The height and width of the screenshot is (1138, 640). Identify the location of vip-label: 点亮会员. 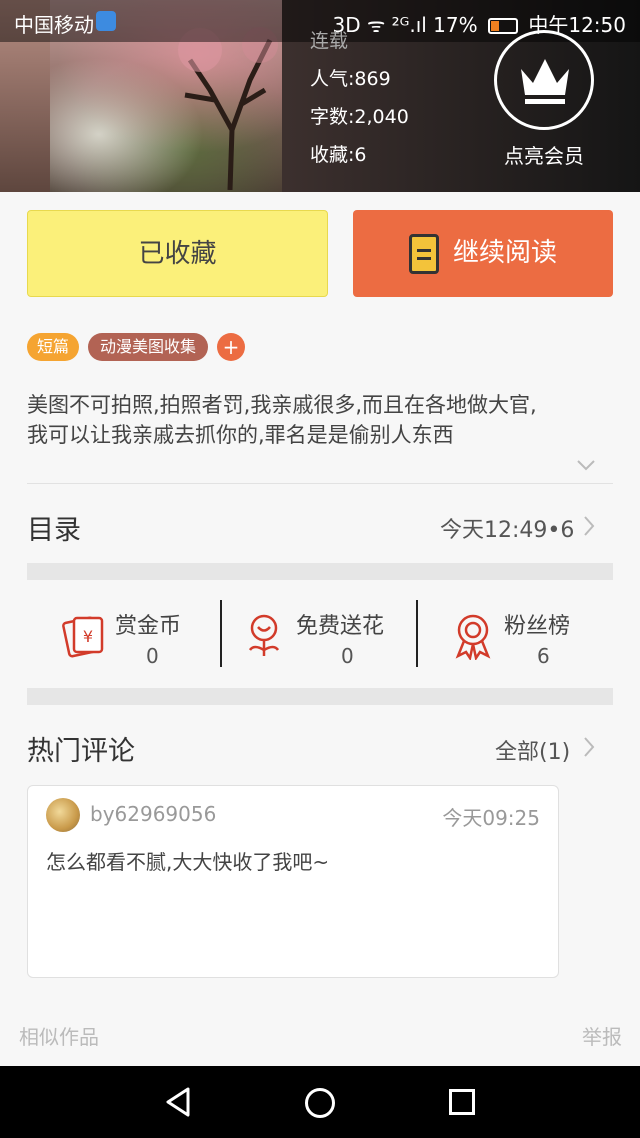
(544, 154).